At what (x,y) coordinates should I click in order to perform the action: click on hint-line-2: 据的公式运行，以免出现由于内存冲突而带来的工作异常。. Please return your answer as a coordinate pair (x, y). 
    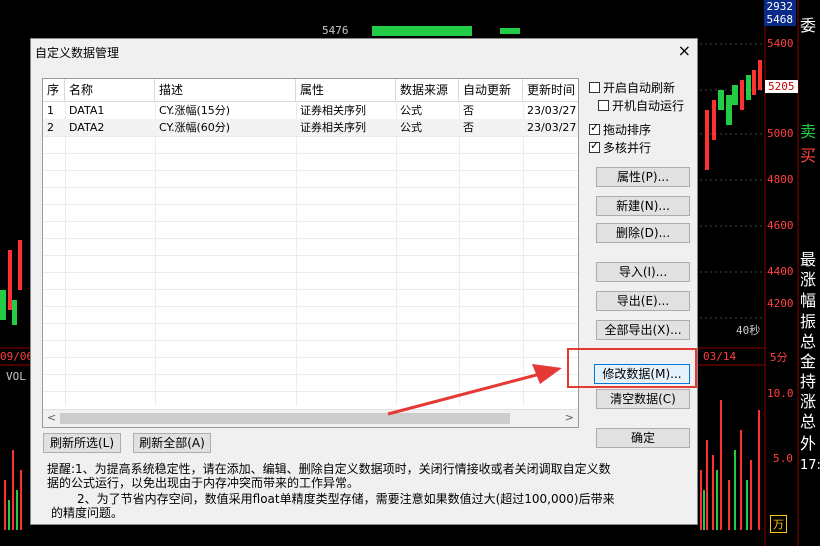
    Looking at the image, I should click on (203, 483).